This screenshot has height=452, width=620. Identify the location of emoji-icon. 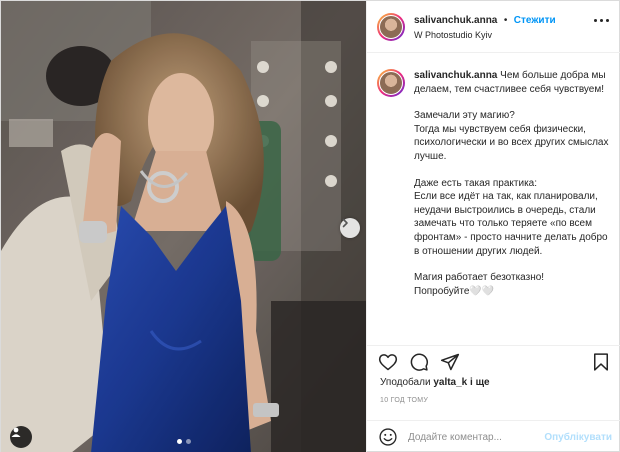
(388, 437).